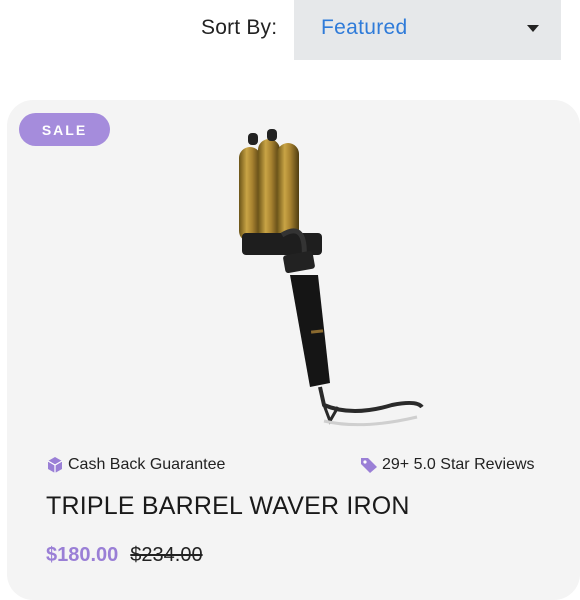 The image size is (580, 600). I want to click on sort-dropdown-value: Featured, so click(364, 27).